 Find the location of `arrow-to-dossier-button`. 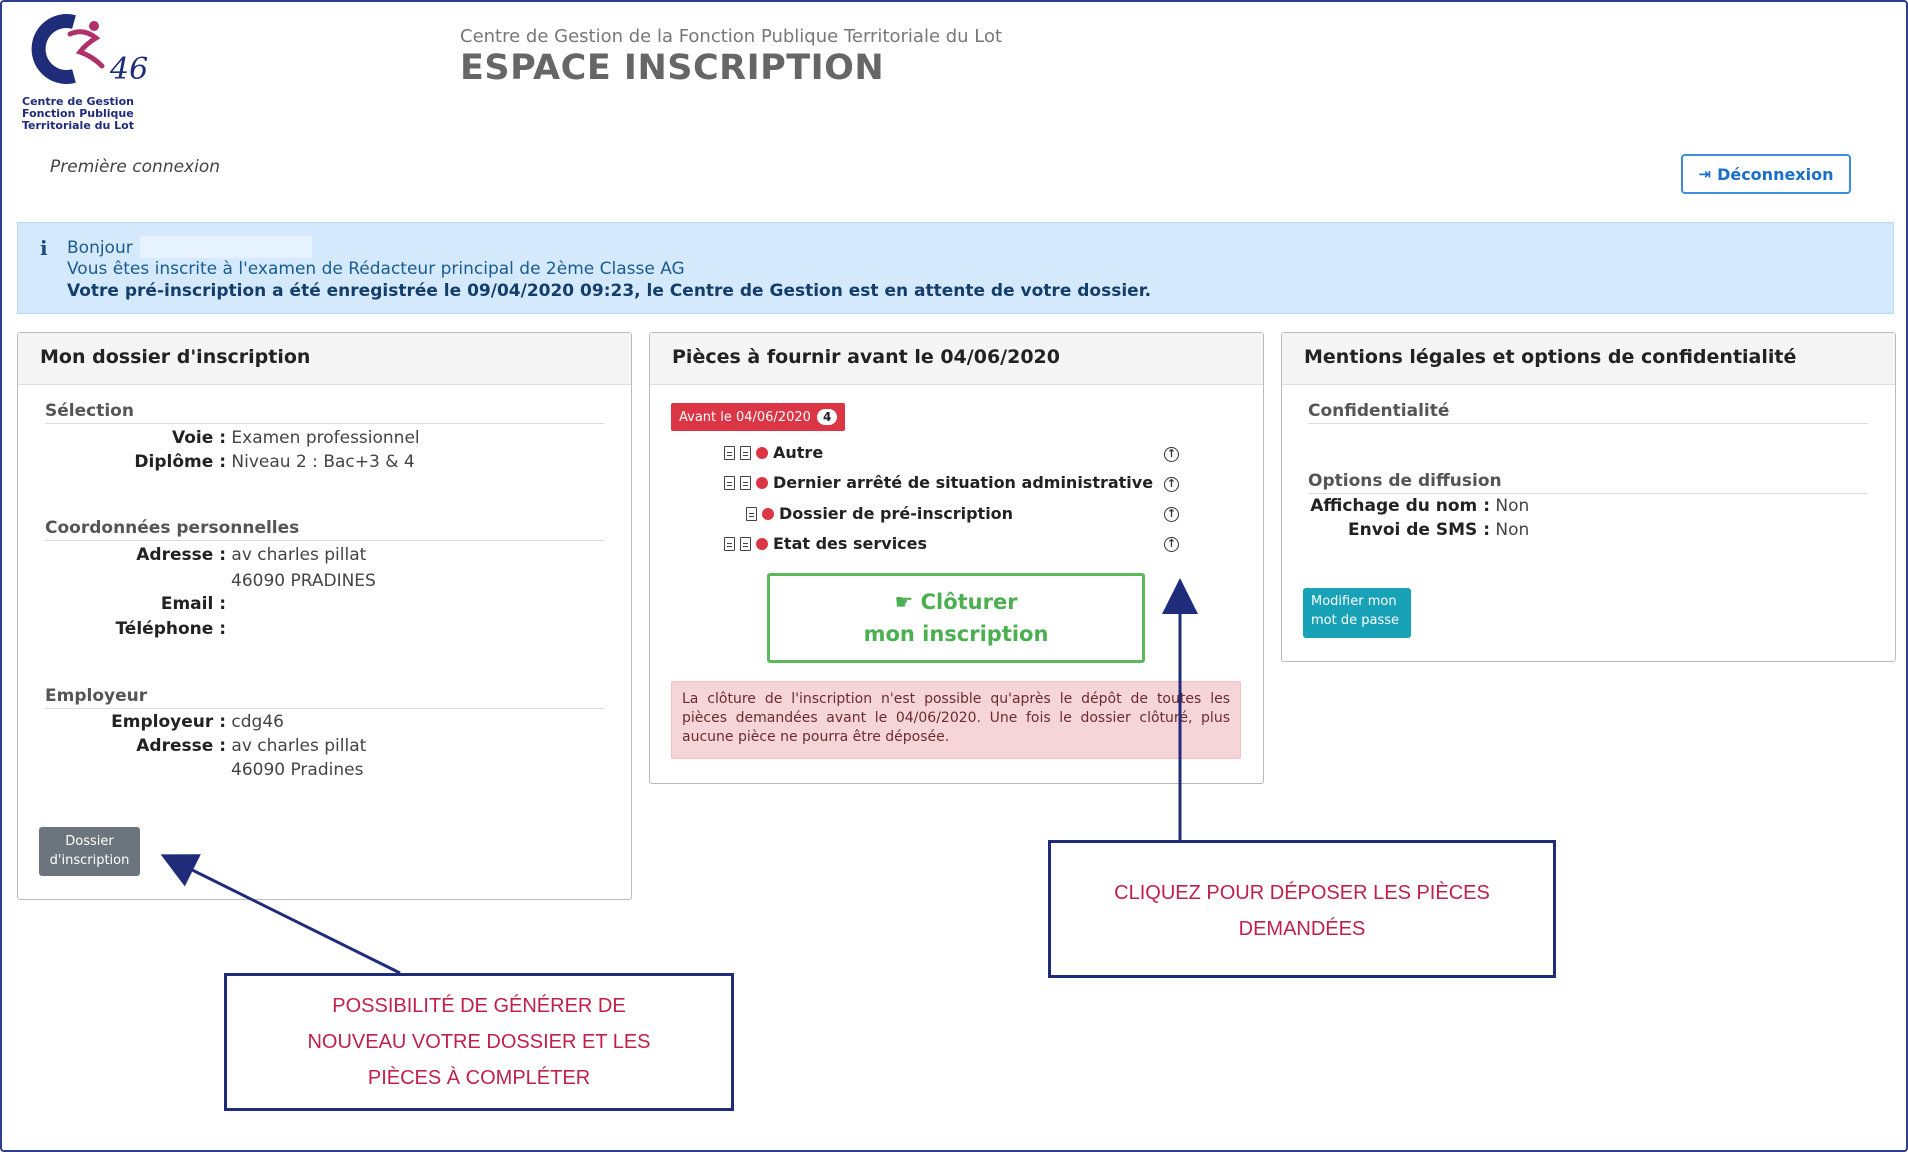

arrow-to-dossier-button is located at coordinates (280, 914).